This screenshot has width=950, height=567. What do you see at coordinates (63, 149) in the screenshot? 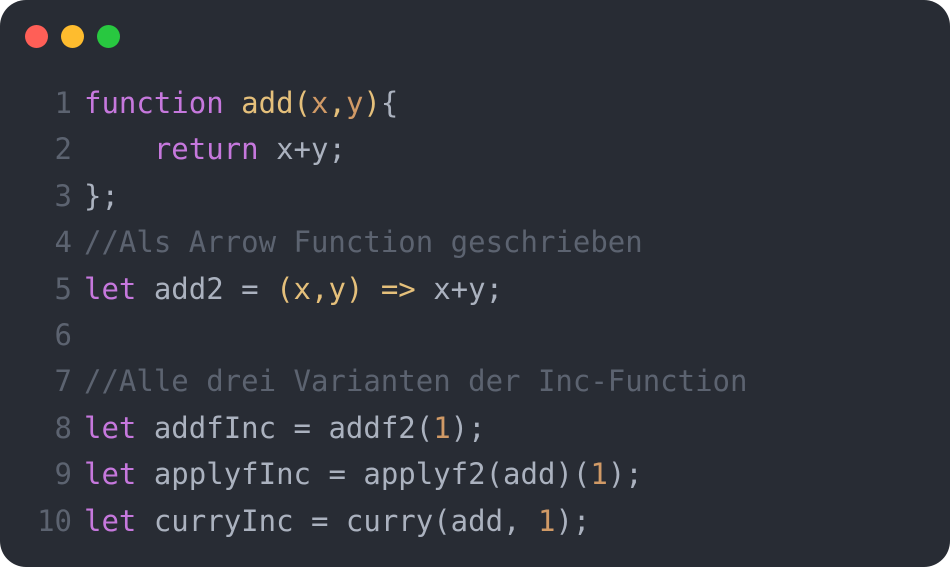
I see `line-number: 2` at bounding box center [63, 149].